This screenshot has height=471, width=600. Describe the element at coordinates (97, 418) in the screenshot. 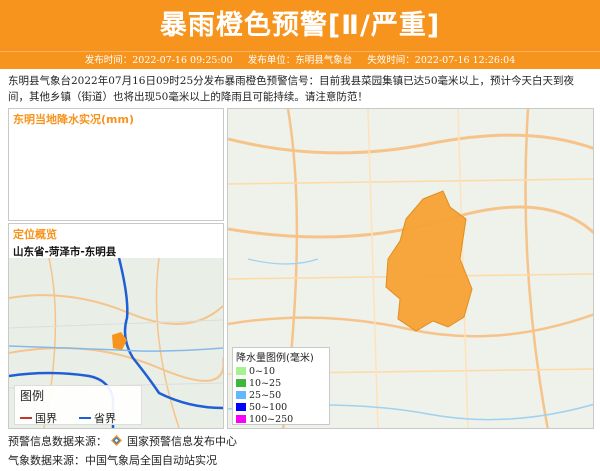

I see `legend-provincial-border: 省界` at that location.